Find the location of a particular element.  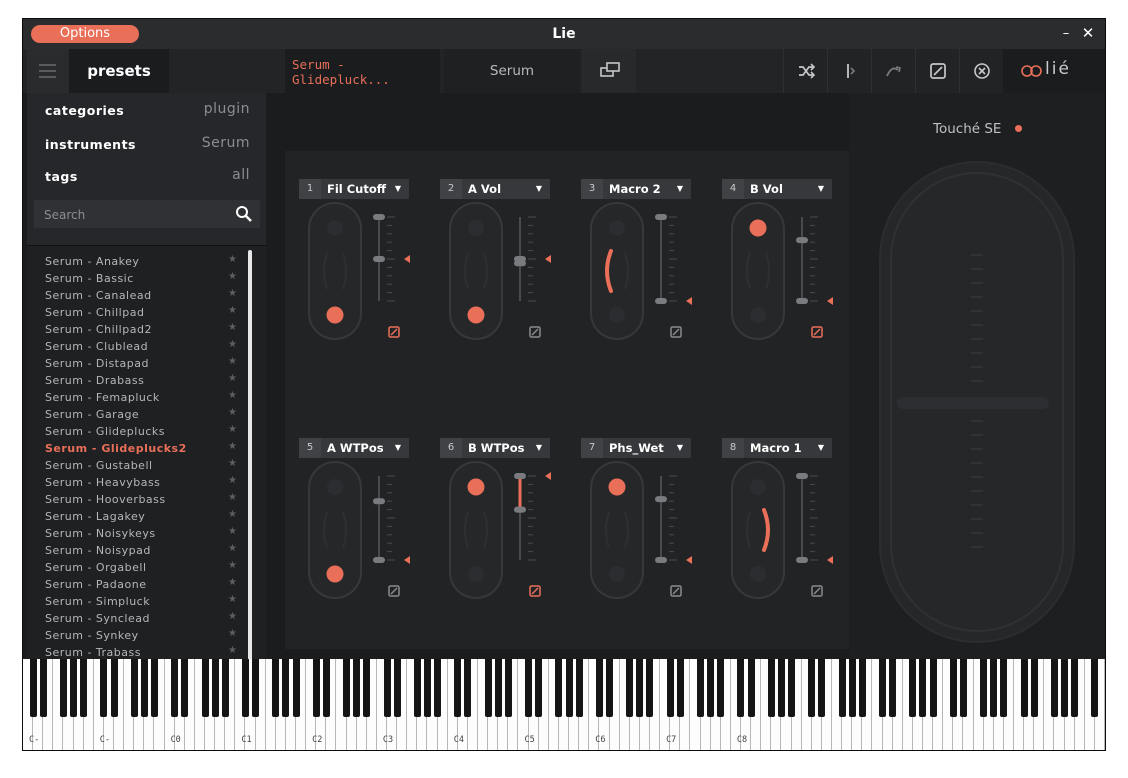

list-item: Serum - Glideplucks ★ is located at coordinates (137, 431).